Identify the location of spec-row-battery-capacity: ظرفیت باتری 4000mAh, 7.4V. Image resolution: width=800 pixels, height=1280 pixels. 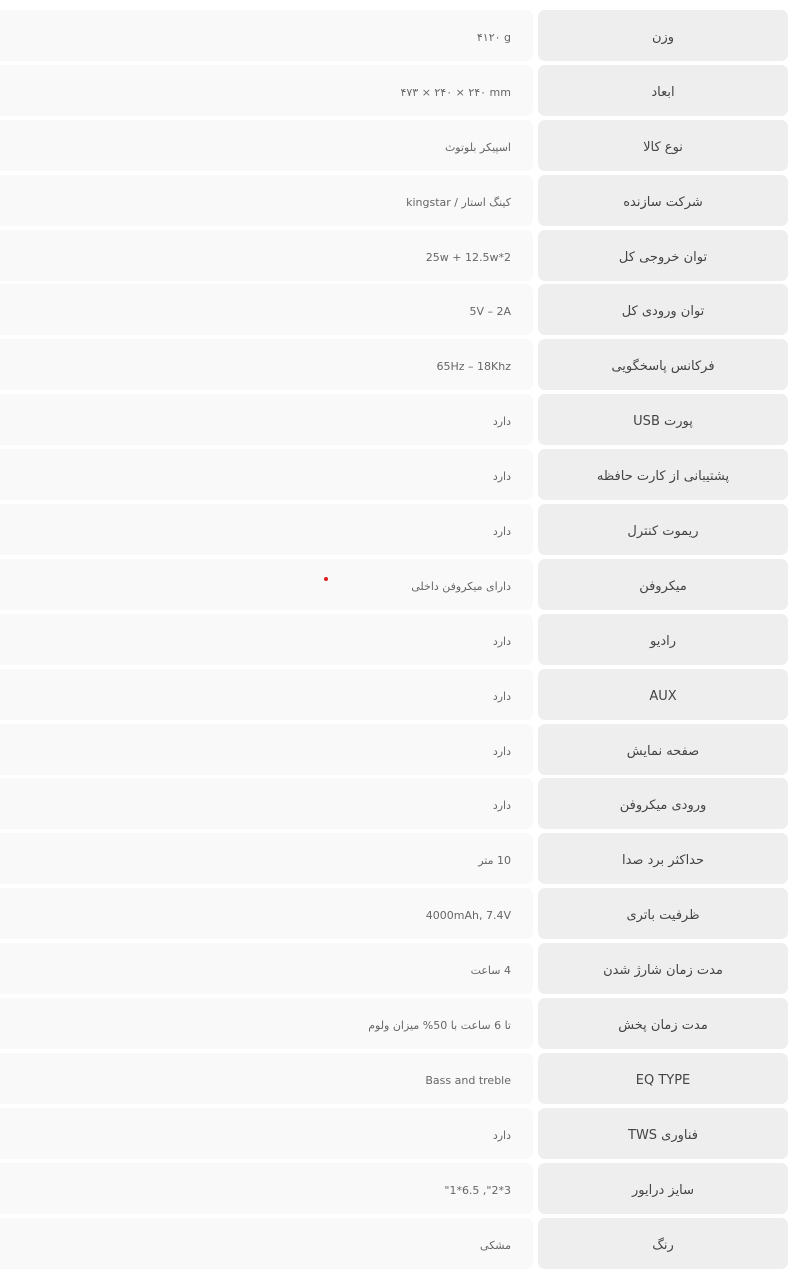
(394, 914).